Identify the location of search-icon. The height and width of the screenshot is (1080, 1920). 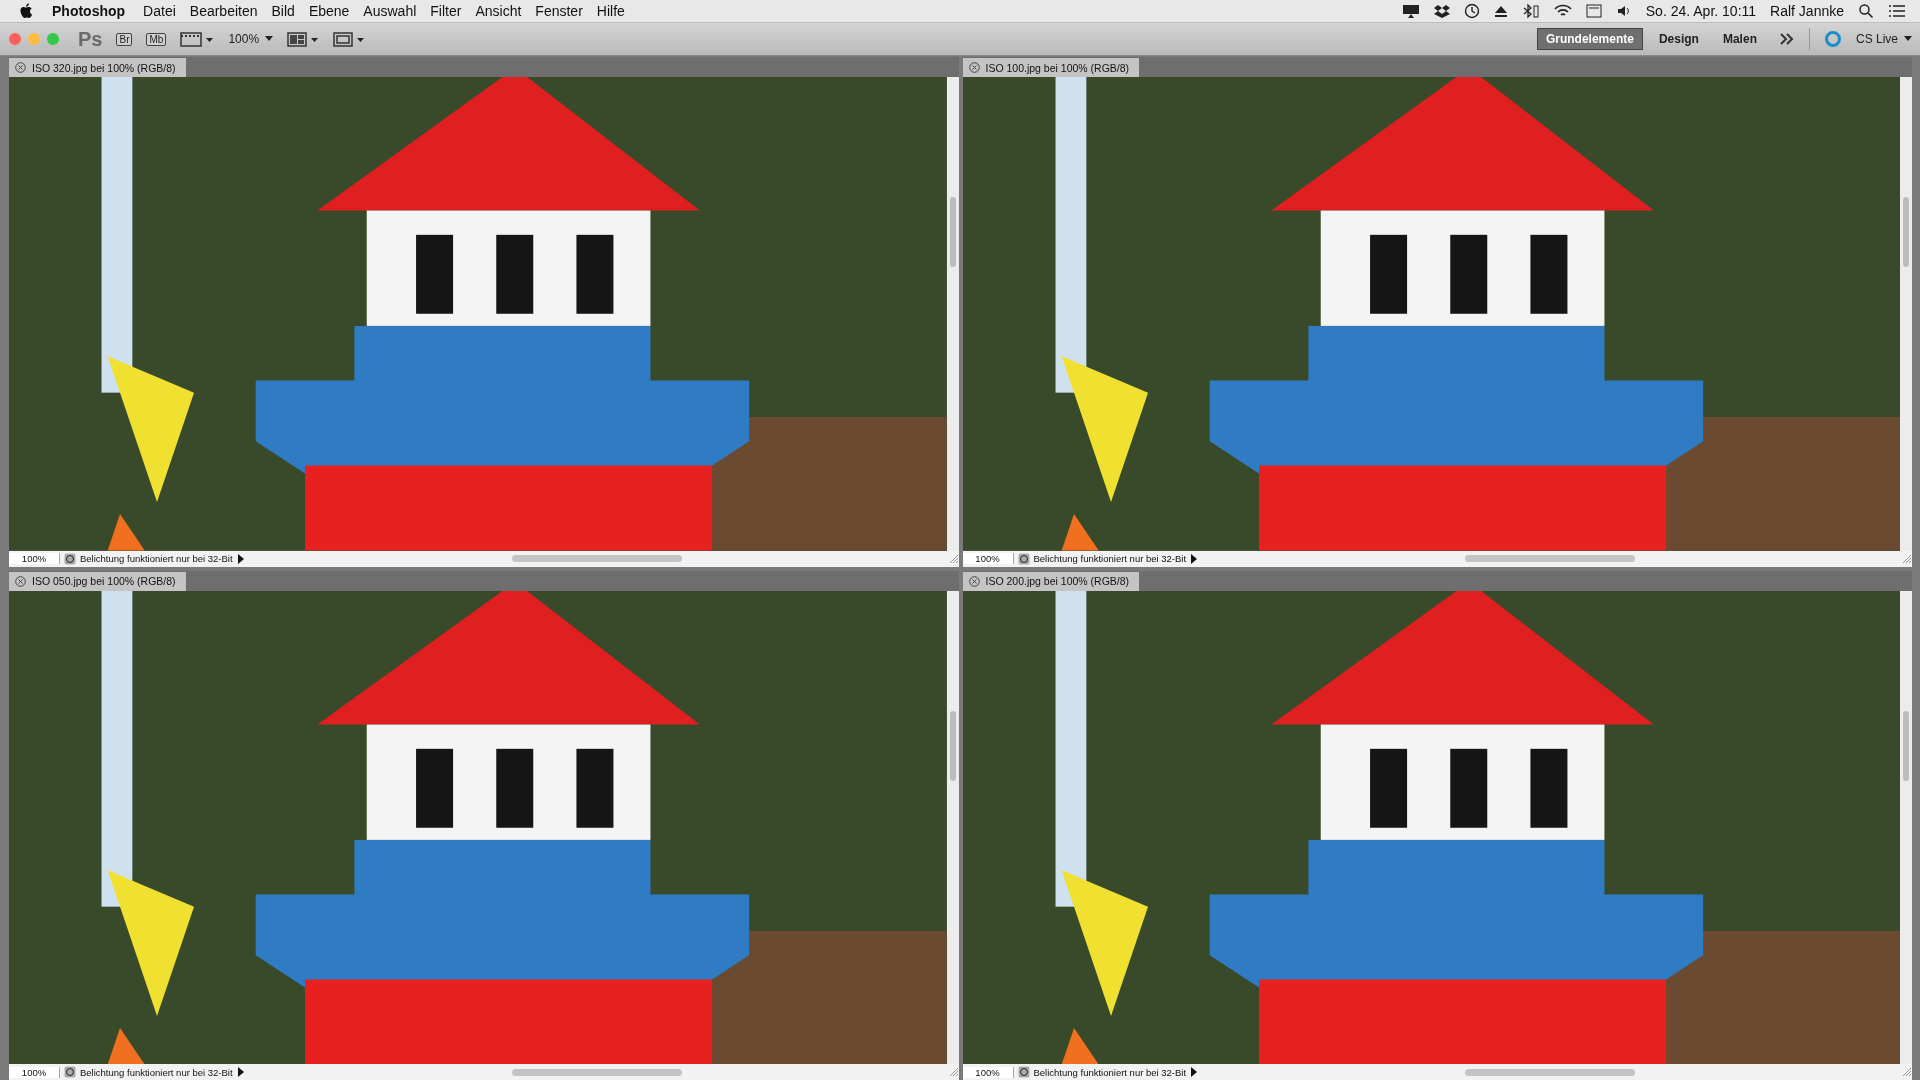
(1866, 11).